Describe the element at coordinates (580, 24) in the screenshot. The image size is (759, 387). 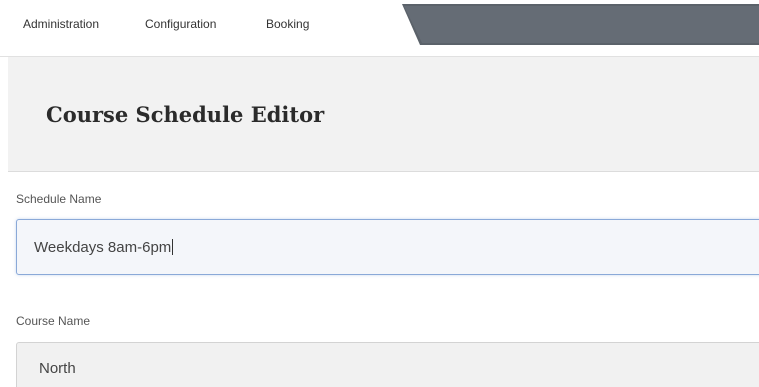
I see `nav-banner` at that location.